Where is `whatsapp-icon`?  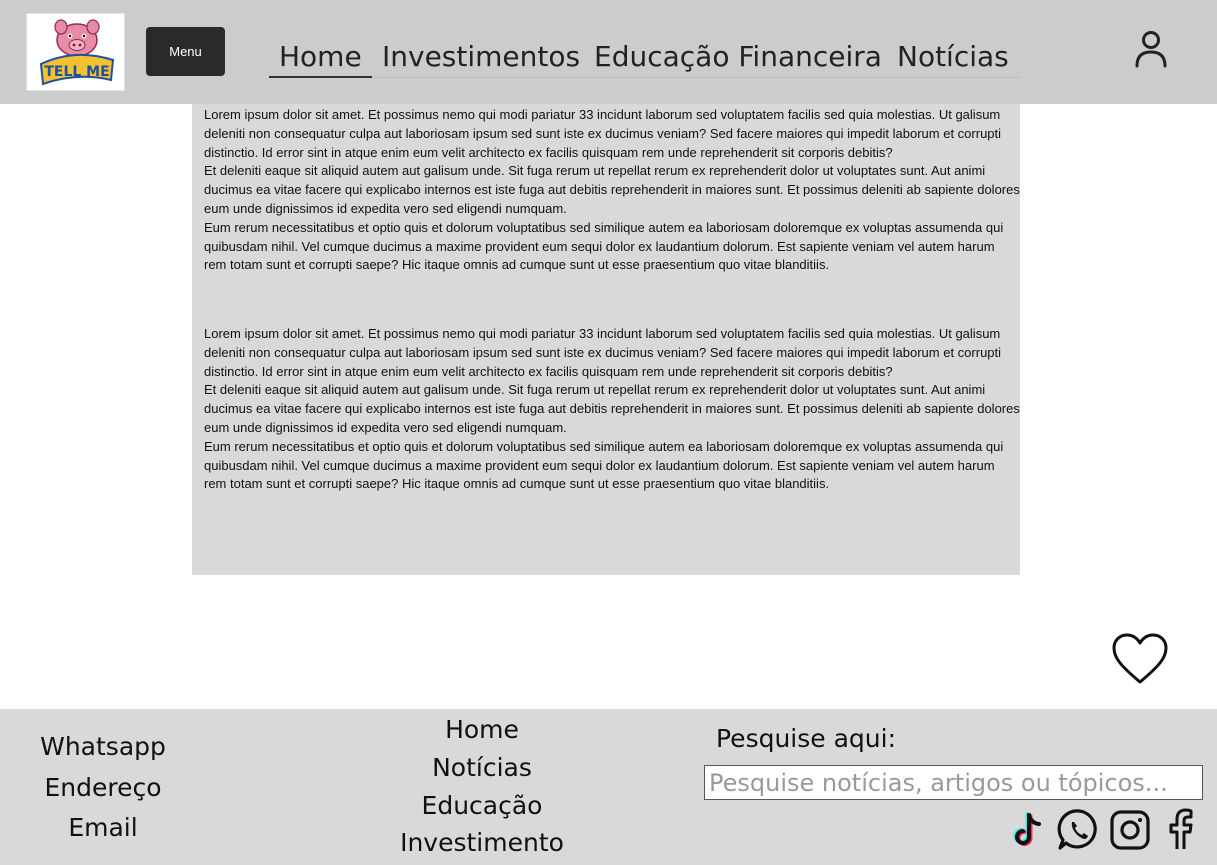
whatsapp-icon is located at coordinates (1079, 830).